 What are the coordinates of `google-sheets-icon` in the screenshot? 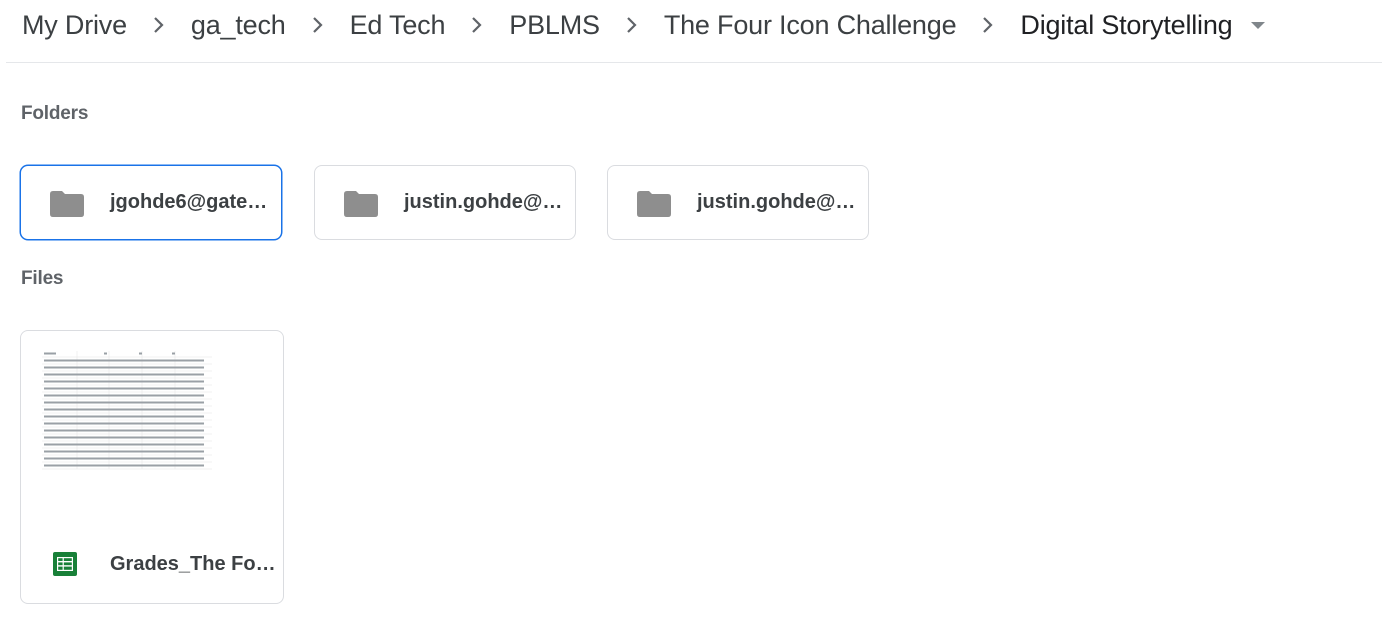 It's located at (65, 564).